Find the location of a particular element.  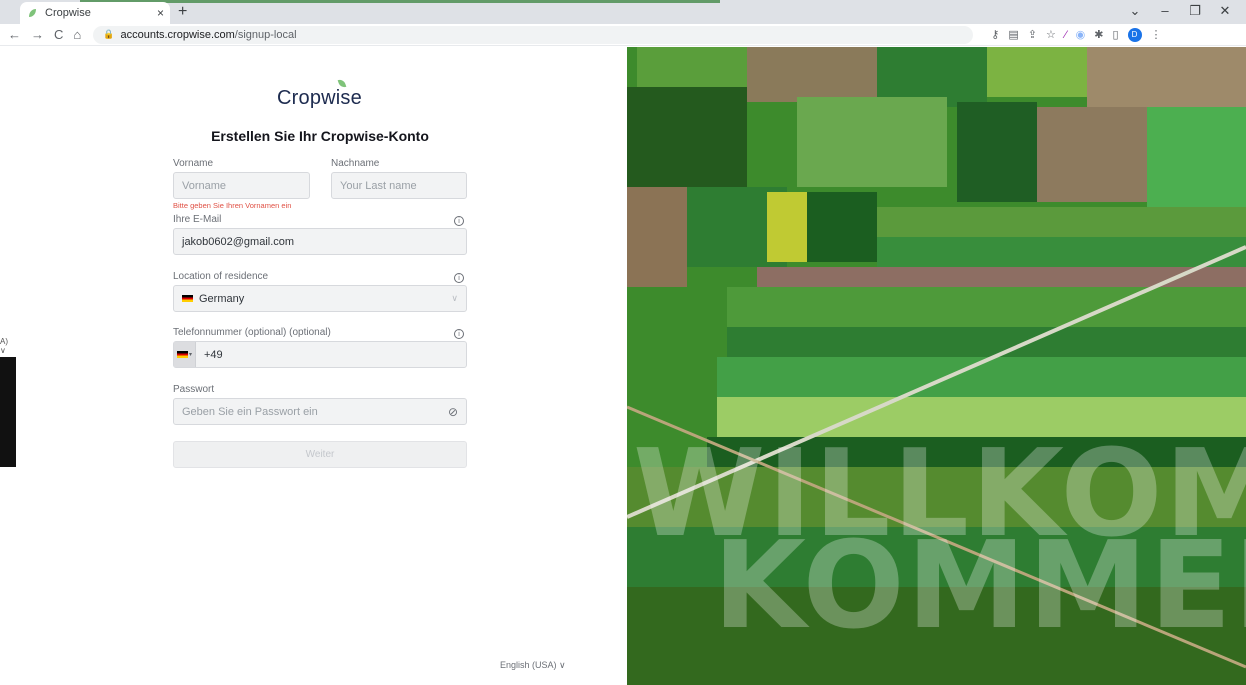

cropwise-logo: Cropwise is located at coordinates (319, 94).